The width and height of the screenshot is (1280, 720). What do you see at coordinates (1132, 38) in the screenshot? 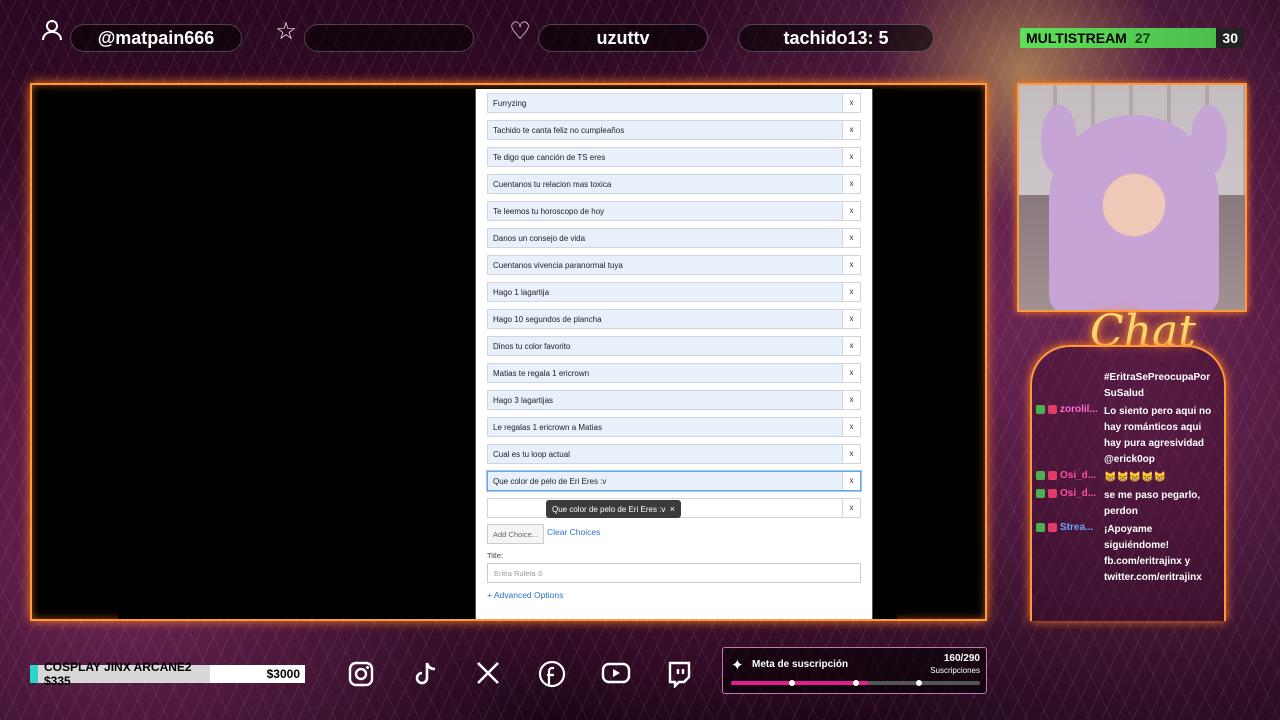
I see `multistream-bar: MULTISTREAM 27 30` at bounding box center [1132, 38].